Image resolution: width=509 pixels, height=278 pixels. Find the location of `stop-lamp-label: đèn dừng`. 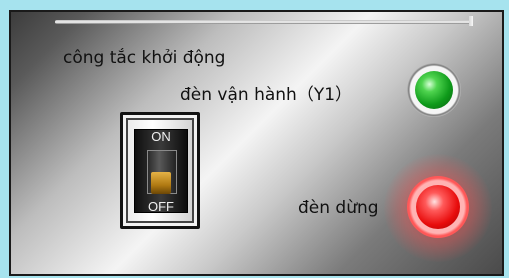

stop-lamp-label: đèn dừng is located at coordinates (338, 208).